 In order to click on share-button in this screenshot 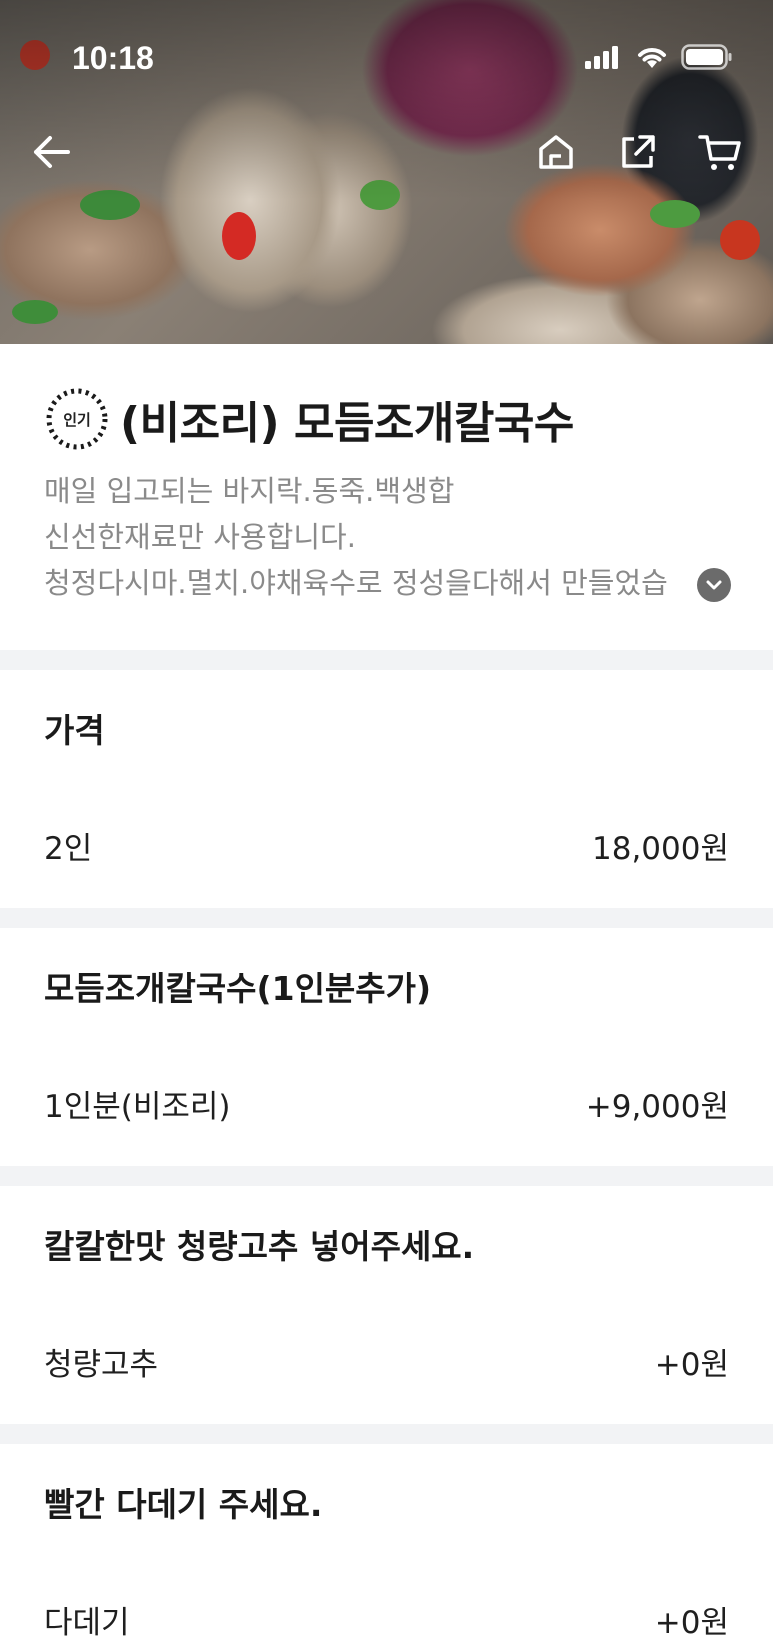, I will do `click(638, 152)`.